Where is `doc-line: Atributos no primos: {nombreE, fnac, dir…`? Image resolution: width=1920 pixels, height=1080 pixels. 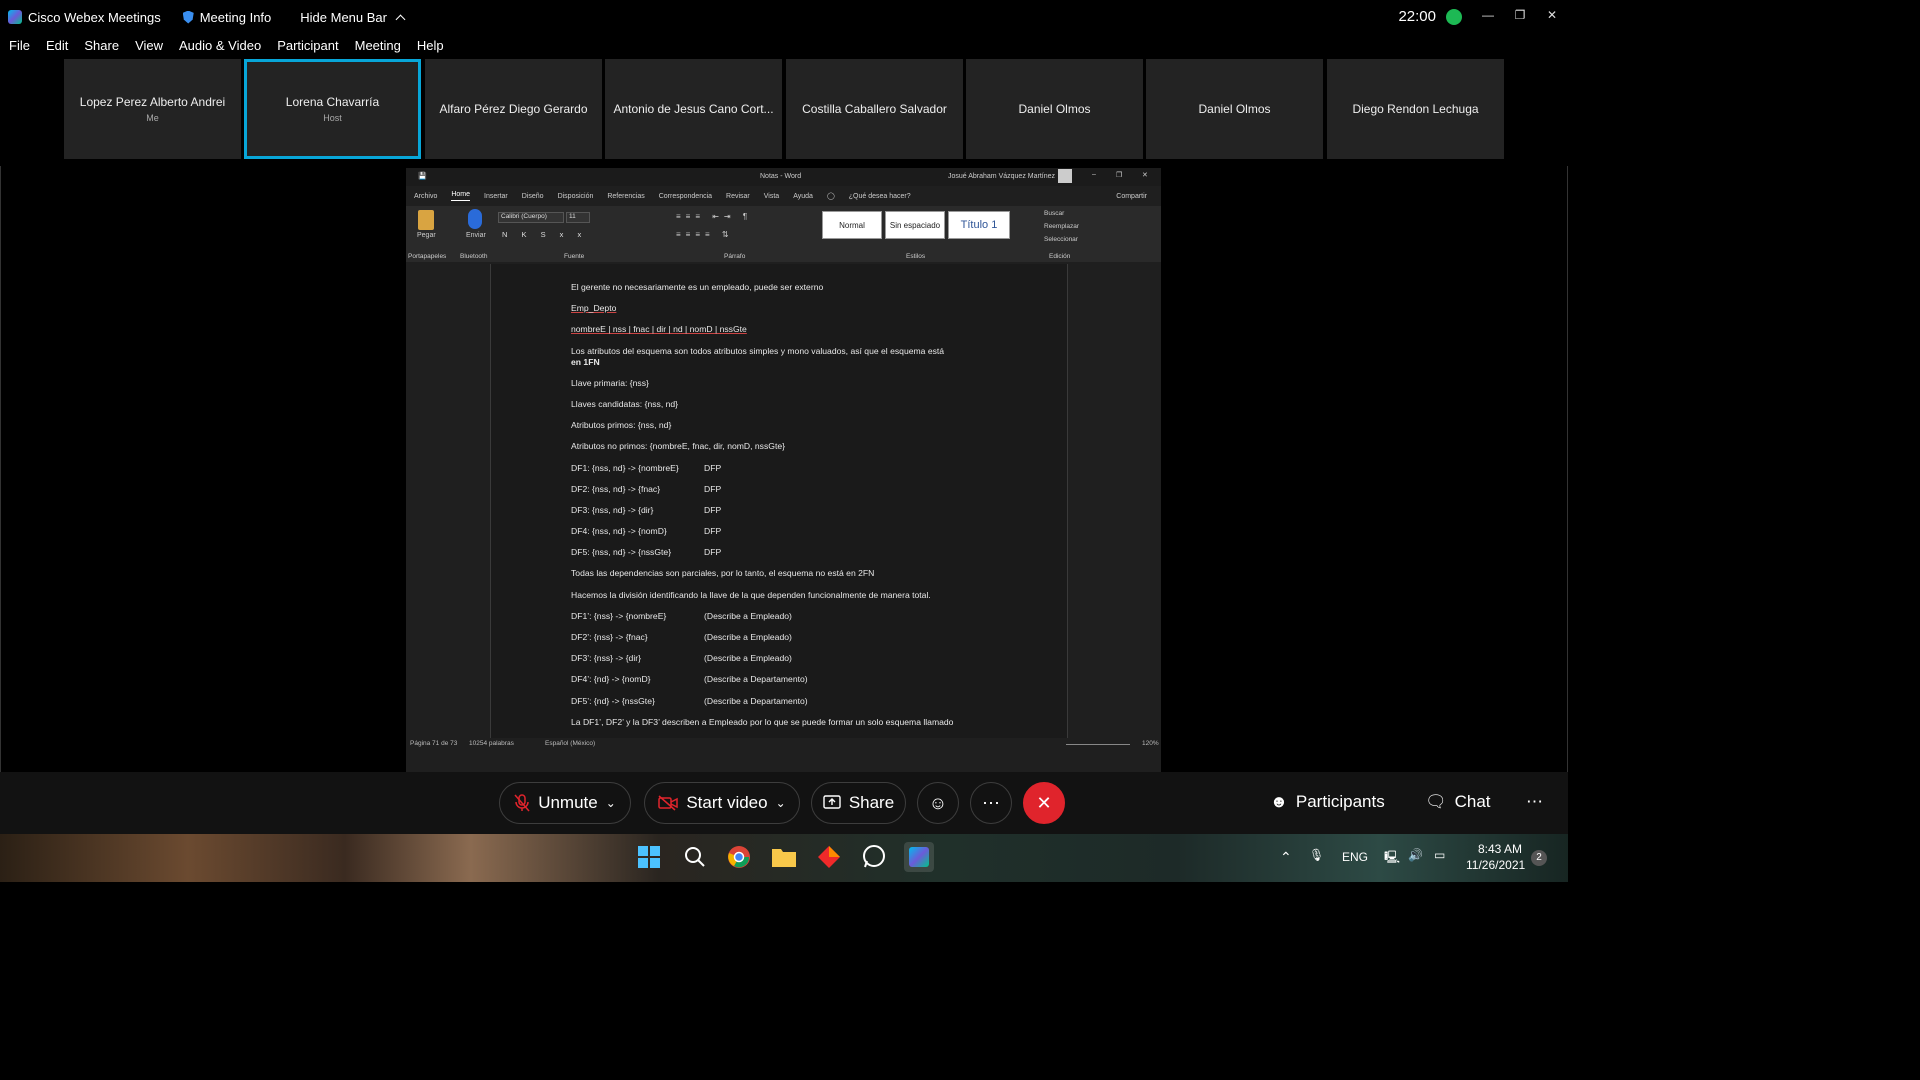 doc-line: Atributos no primos: {nombreE, fnac, dir… is located at coordinates (678, 446).